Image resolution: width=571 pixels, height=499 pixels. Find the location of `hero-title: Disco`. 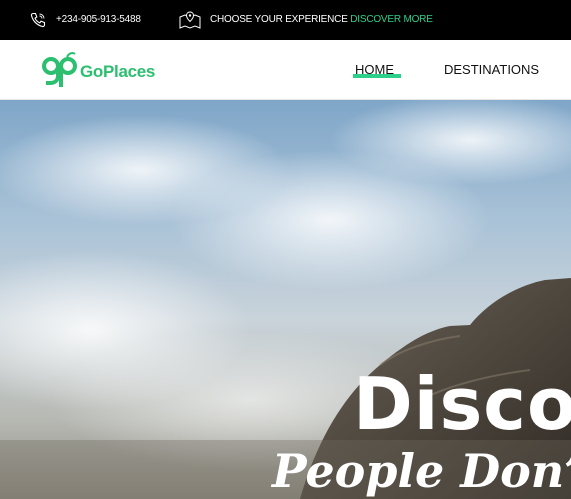

hero-title: Disco is located at coordinates (462, 404).